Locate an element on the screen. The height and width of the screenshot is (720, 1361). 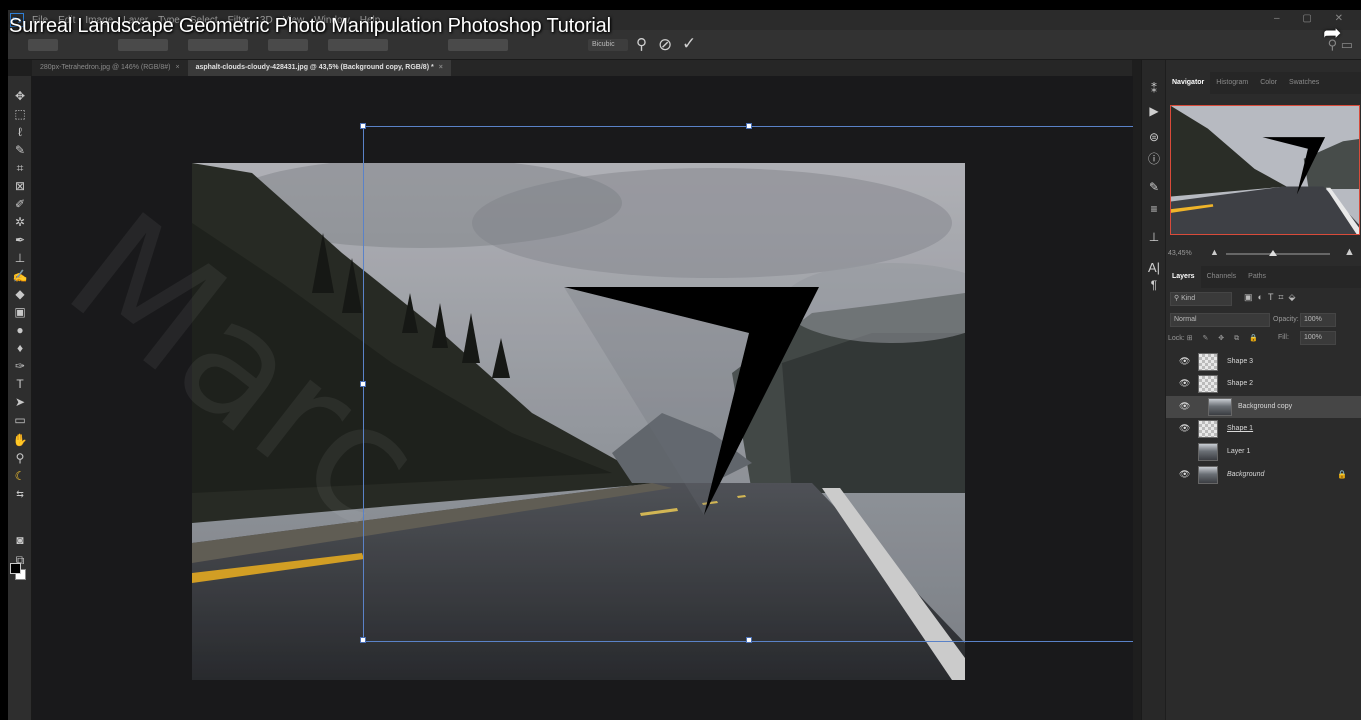
quick-select-tool-icon: ✎ is located at coordinates (20, 150).